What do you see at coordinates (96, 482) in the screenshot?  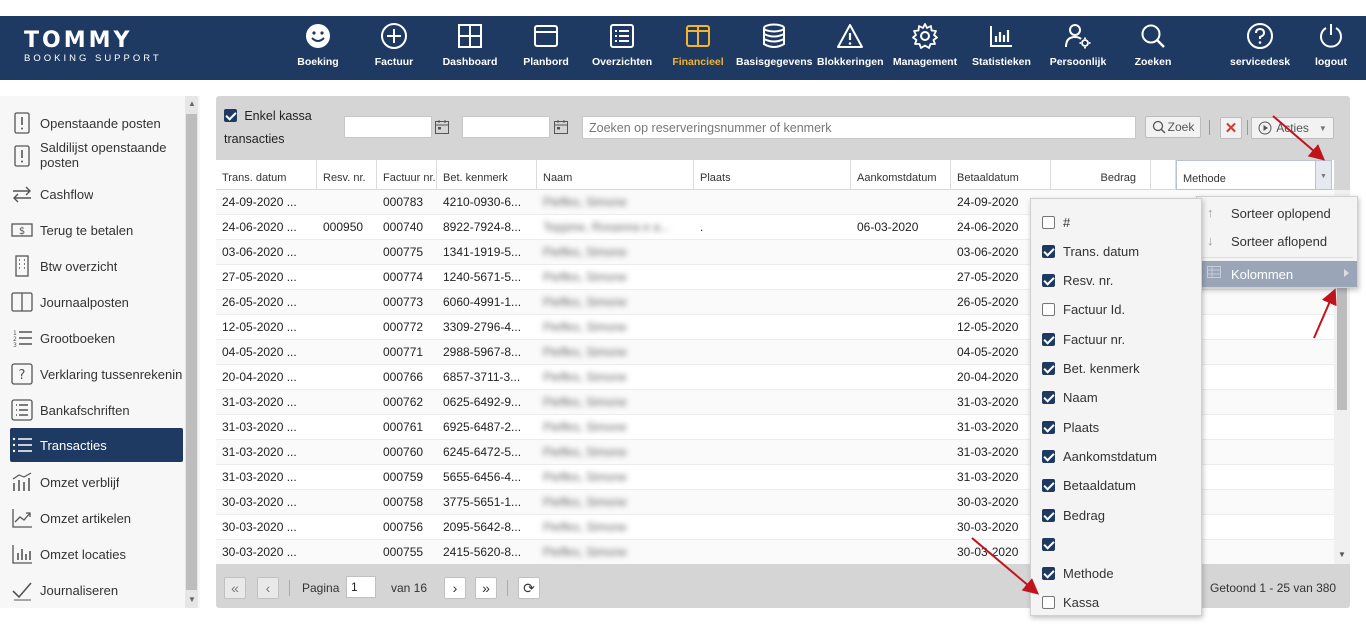 I see `sidebar-item-omzet-verblijf: Omzet verblijf` at bounding box center [96, 482].